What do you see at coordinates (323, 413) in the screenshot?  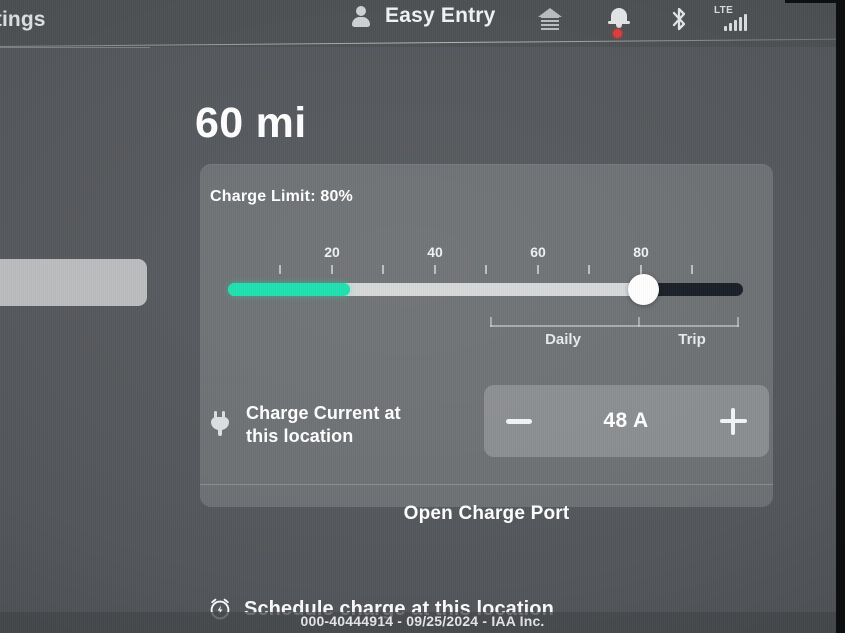 I see `charge-current-label-line1: Charge Current at` at bounding box center [323, 413].